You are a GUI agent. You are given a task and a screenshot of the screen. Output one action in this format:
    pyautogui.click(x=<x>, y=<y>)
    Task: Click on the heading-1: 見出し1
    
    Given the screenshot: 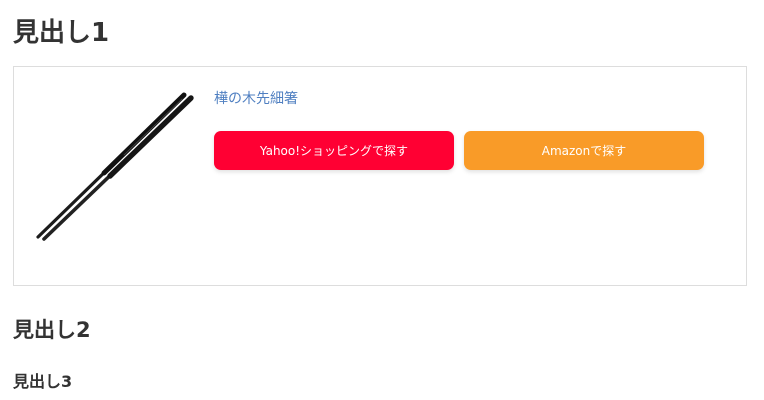 What is the action you would take?
    pyautogui.click(x=61, y=33)
    